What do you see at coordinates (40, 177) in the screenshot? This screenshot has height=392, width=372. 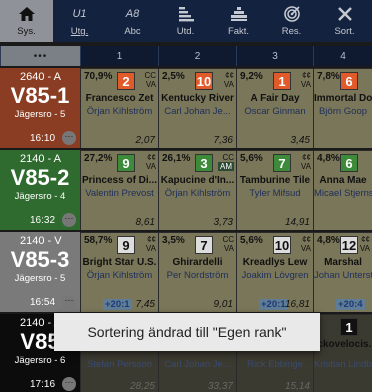 I see `race-name: V85-2` at bounding box center [40, 177].